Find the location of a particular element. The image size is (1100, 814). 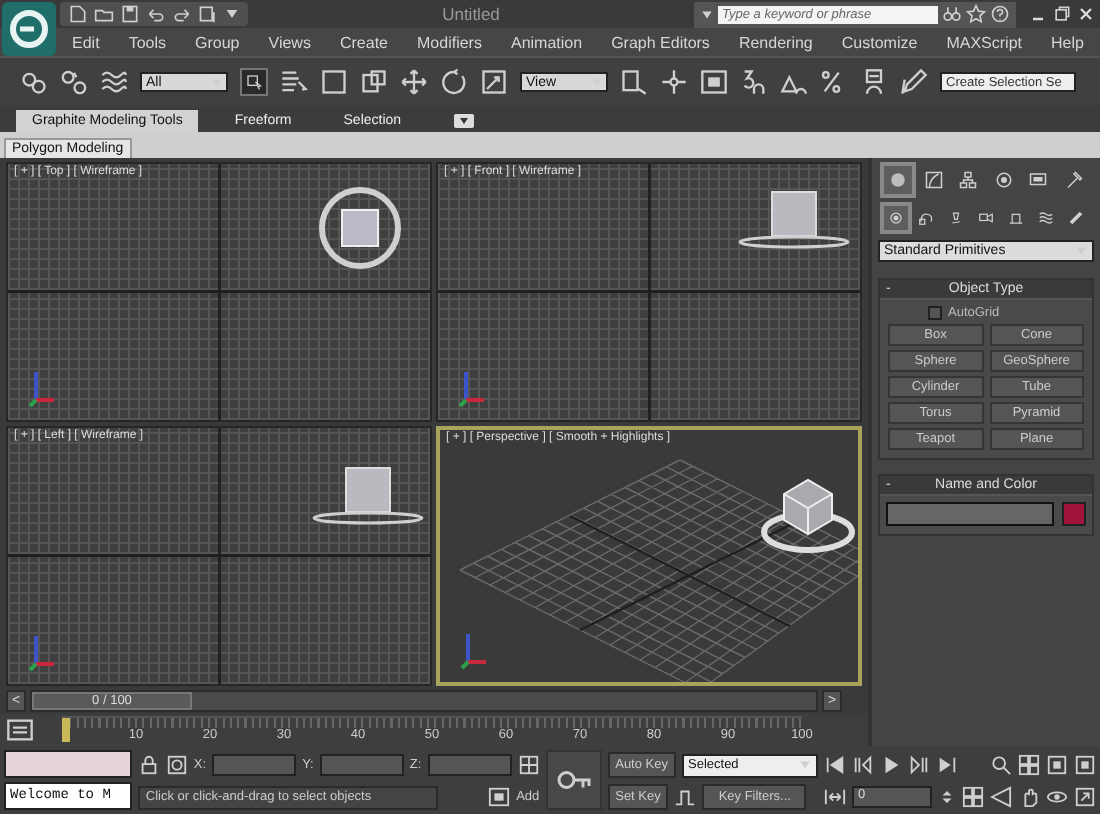

key-mode-icon is located at coordinates (685, 797).